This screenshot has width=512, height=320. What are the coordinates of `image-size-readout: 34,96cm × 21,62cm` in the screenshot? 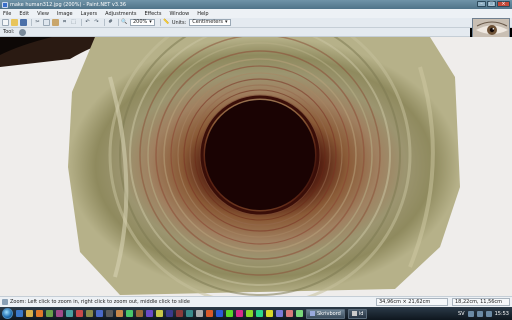 It's located at (412, 302).